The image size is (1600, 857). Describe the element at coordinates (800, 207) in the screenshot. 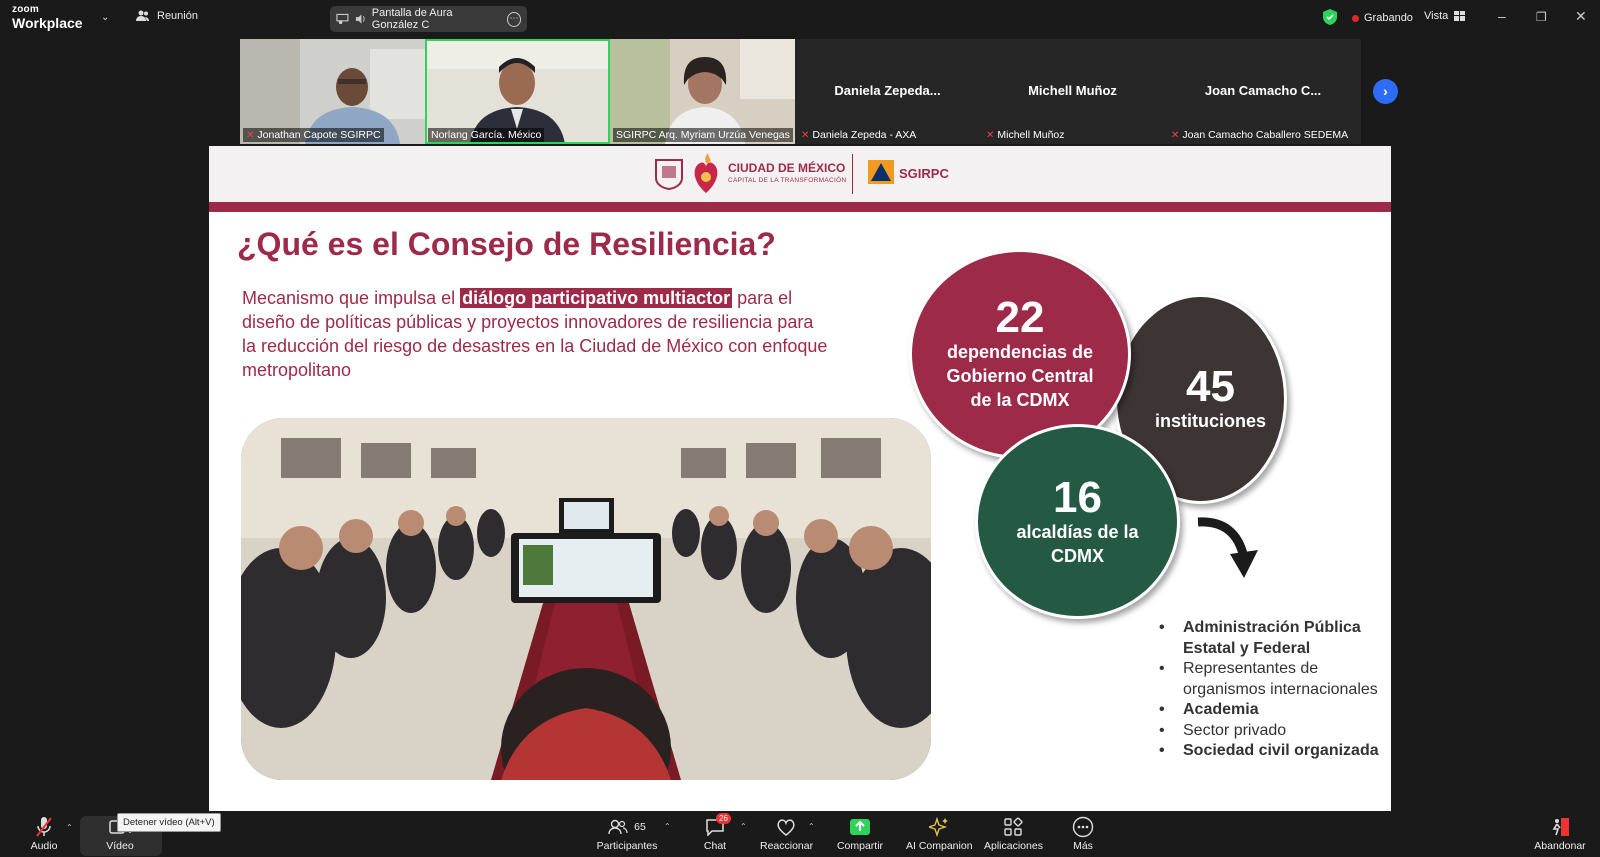

I see `decorative-band` at that location.